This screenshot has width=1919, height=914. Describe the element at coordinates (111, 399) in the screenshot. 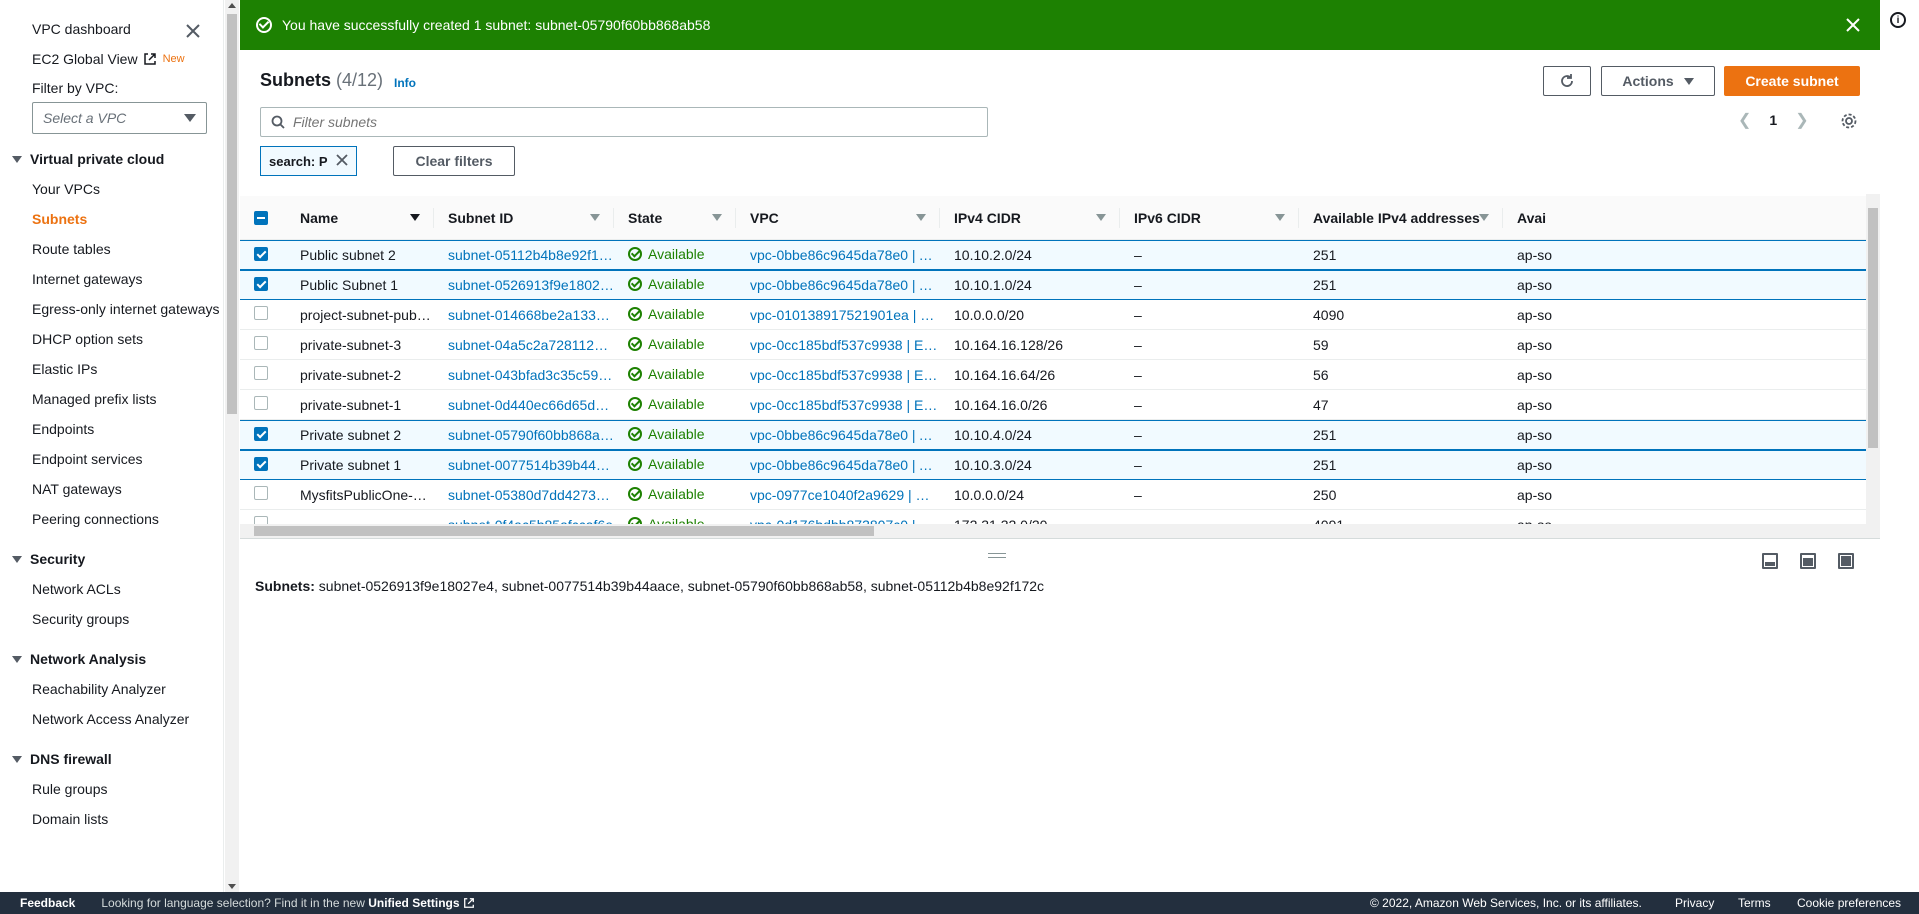

I see `nav-item: Managed prefix lists` at that location.